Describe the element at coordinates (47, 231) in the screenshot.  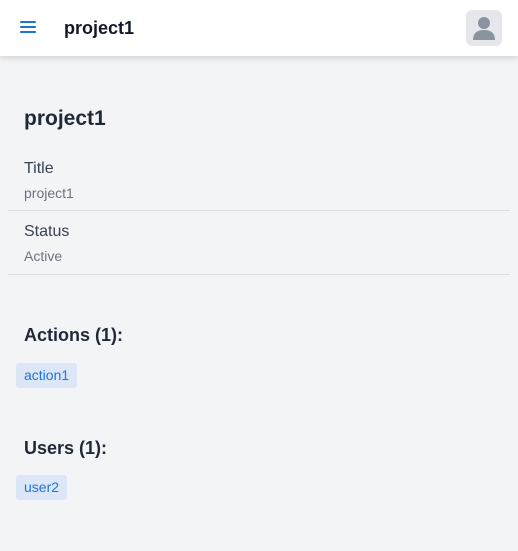
I see `field-label: Status` at that location.